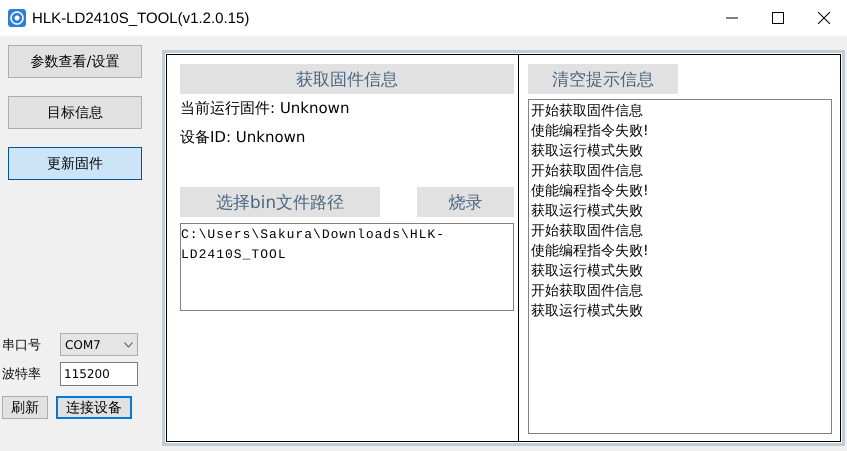 This screenshot has height=451, width=847. Describe the element at coordinates (25, 407) in the screenshot. I see `refresh-button: 刷新` at that location.